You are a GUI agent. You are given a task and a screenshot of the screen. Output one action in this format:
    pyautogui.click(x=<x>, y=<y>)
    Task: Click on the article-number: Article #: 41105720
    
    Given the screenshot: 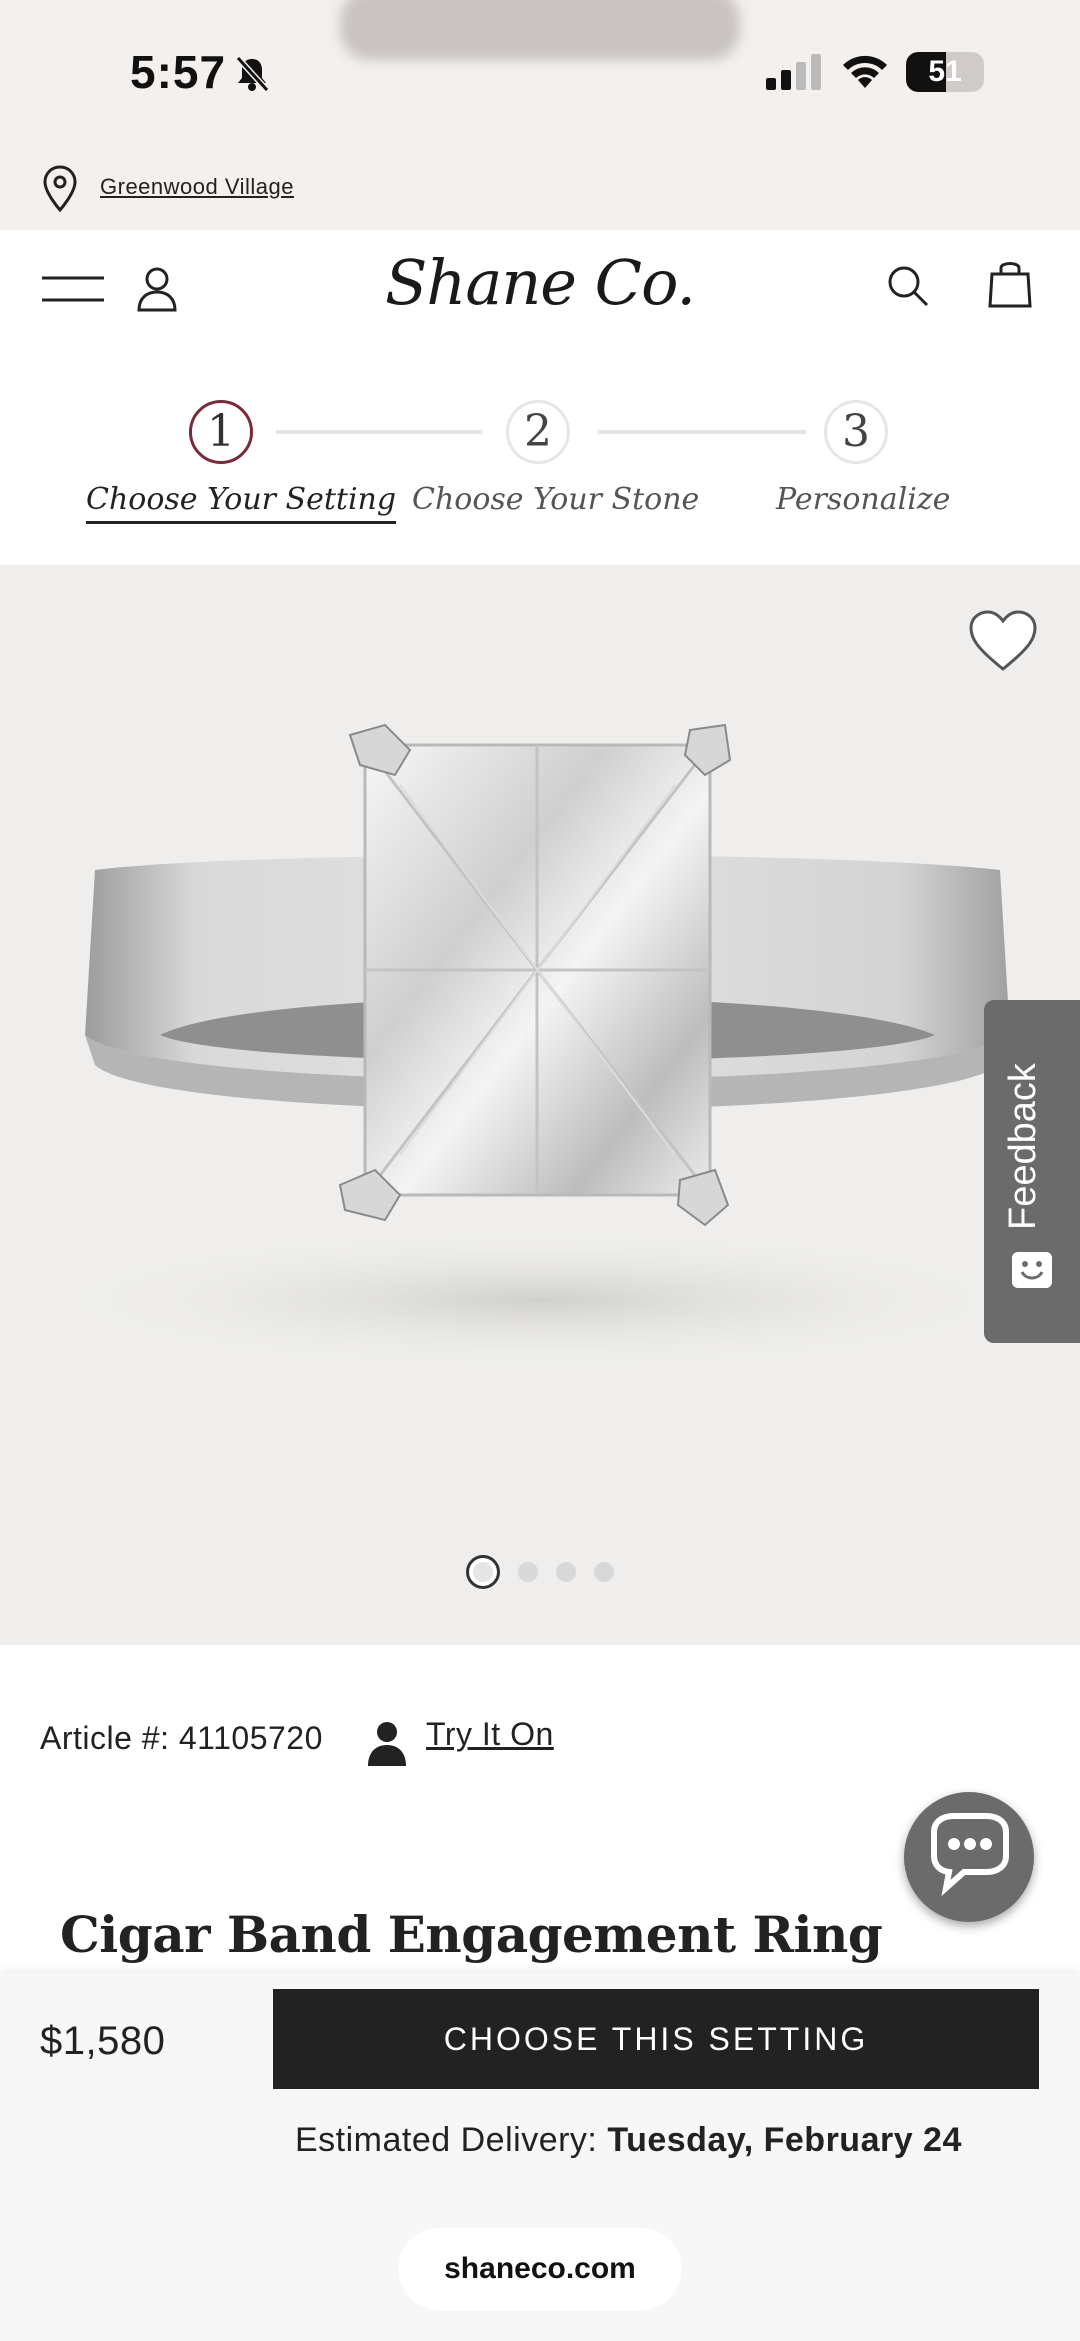 What is the action you would take?
    pyautogui.click(x=181, y=1738)
    